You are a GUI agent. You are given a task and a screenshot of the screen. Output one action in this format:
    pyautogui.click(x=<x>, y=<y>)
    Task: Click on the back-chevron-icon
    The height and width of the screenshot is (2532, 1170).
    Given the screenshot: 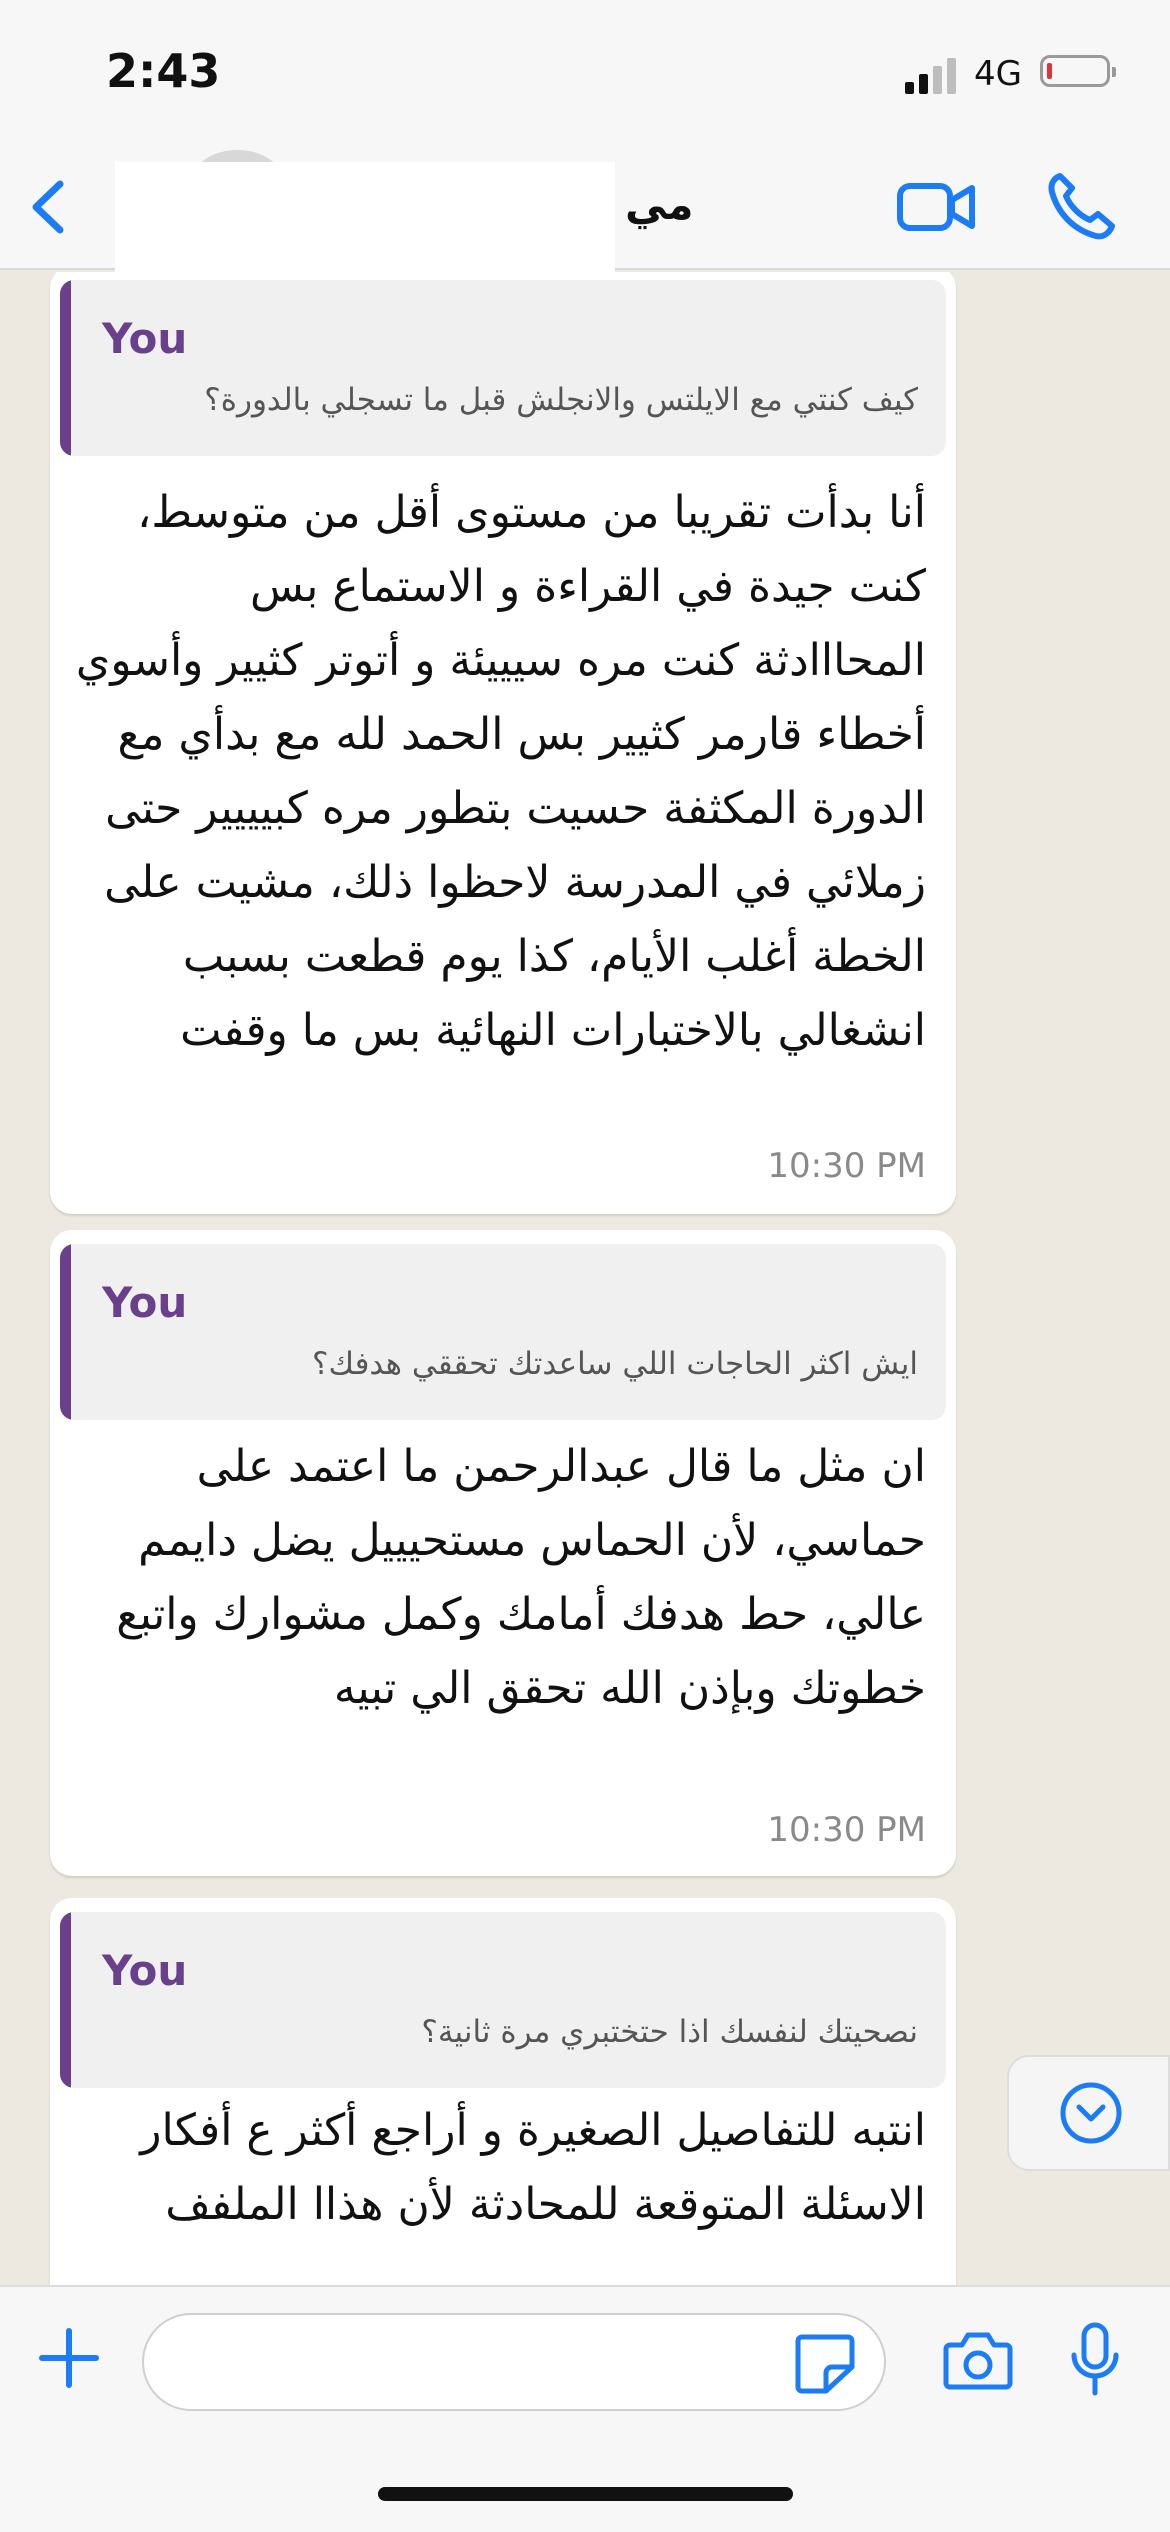 What is the action you would take?
    pyautogui.click(x=50, y=207)
    